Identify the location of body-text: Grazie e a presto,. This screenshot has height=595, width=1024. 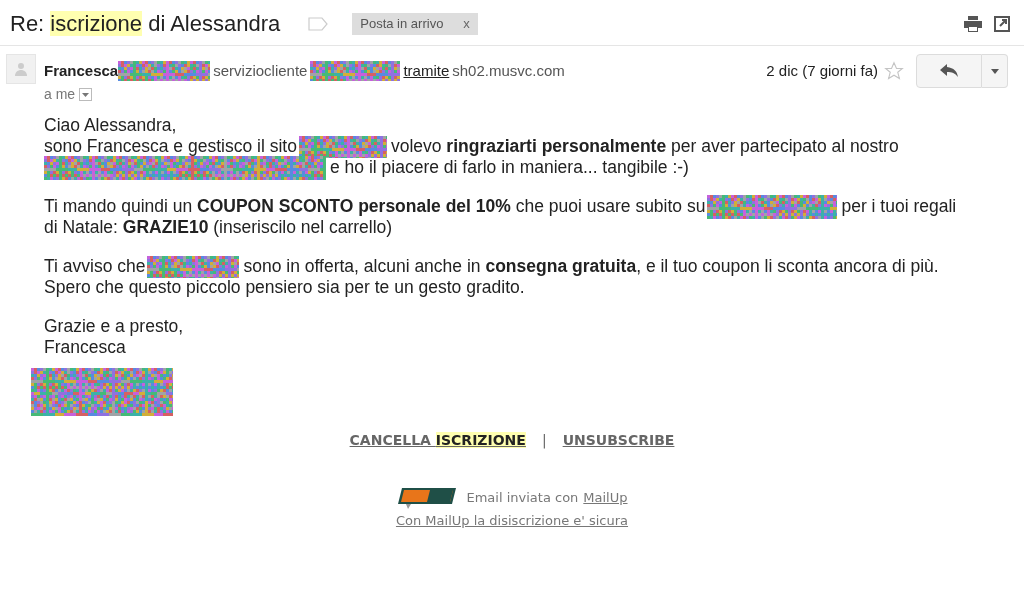
(114, 326).